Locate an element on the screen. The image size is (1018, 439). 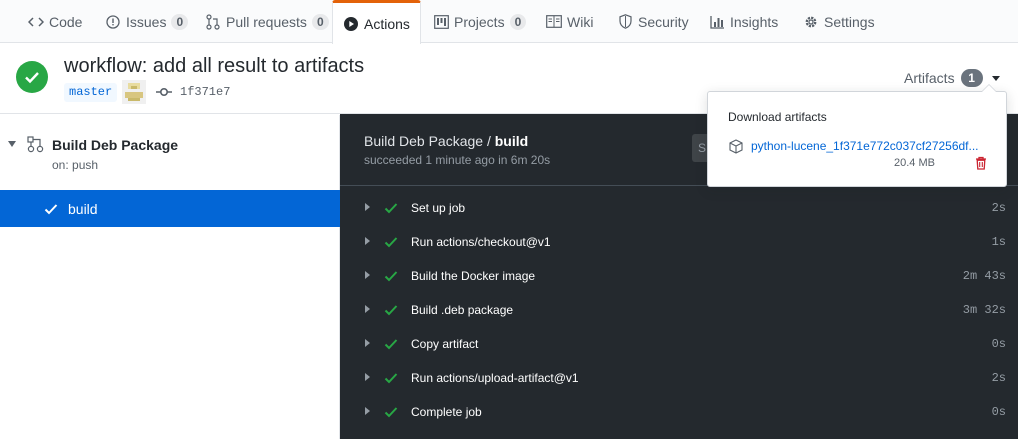
tab-code: Code is located at coordinates (55, 21).